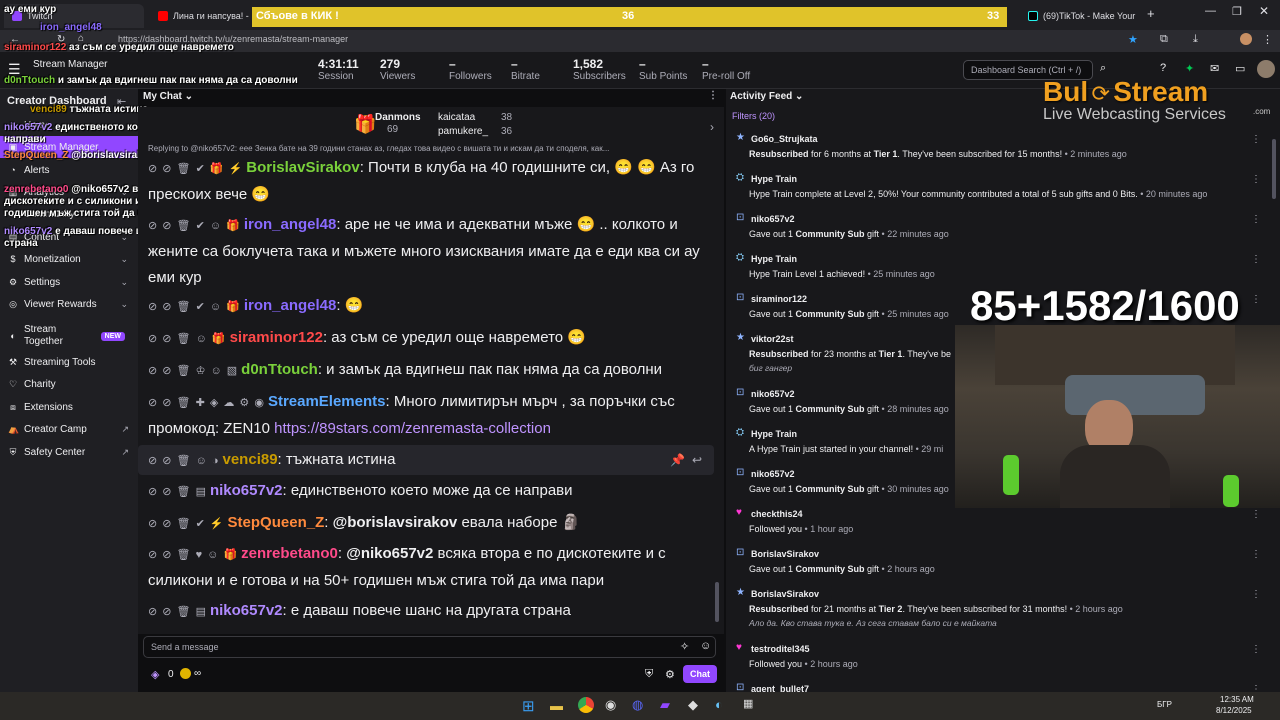 The image size is (1280, 720). Describe the element at coordinates (1082, 16) in the screenshot. I see `browser-tab-tiktok: (69)TikTok - Make Your` at that location.